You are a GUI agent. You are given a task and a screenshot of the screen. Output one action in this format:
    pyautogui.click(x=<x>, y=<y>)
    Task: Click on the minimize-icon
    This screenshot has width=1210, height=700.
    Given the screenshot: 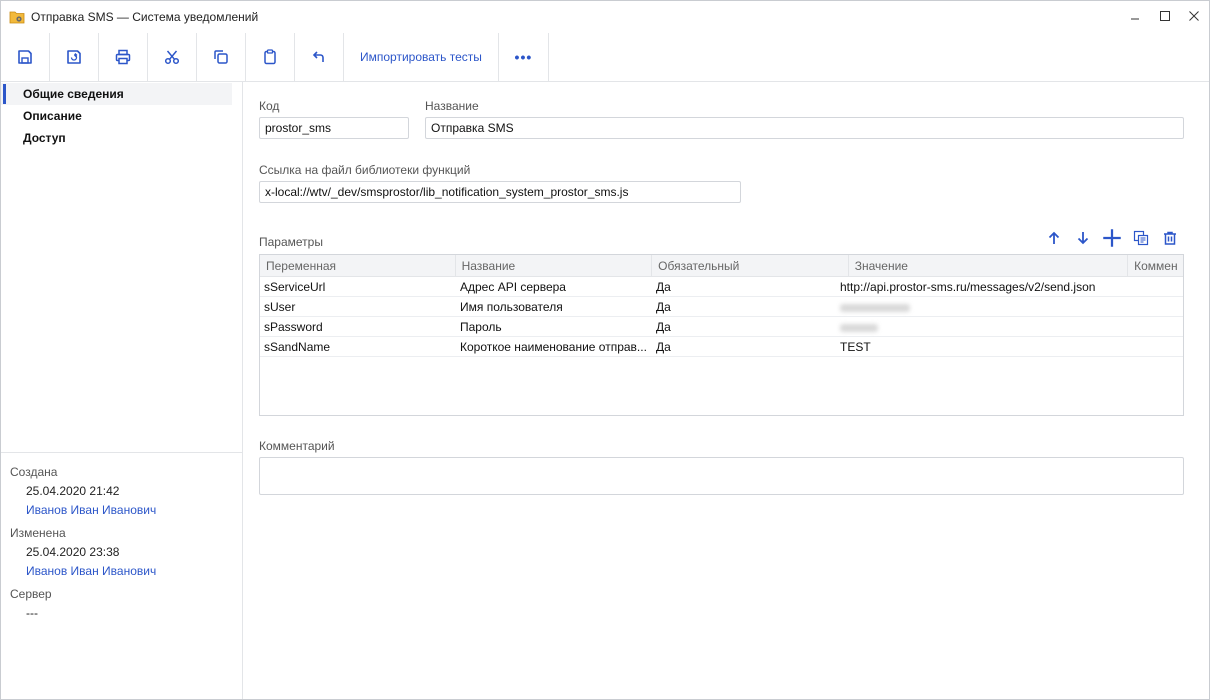 What is the action you would take?
    pyautogui.click(x=1135, y=19)
    